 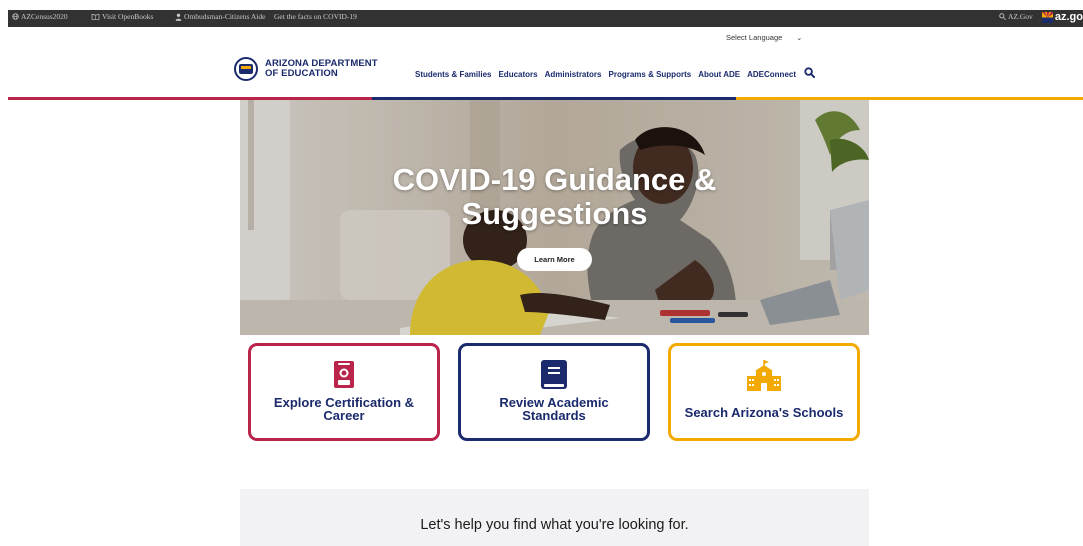 I want to click on book-icon, so click(x=554, y=374).